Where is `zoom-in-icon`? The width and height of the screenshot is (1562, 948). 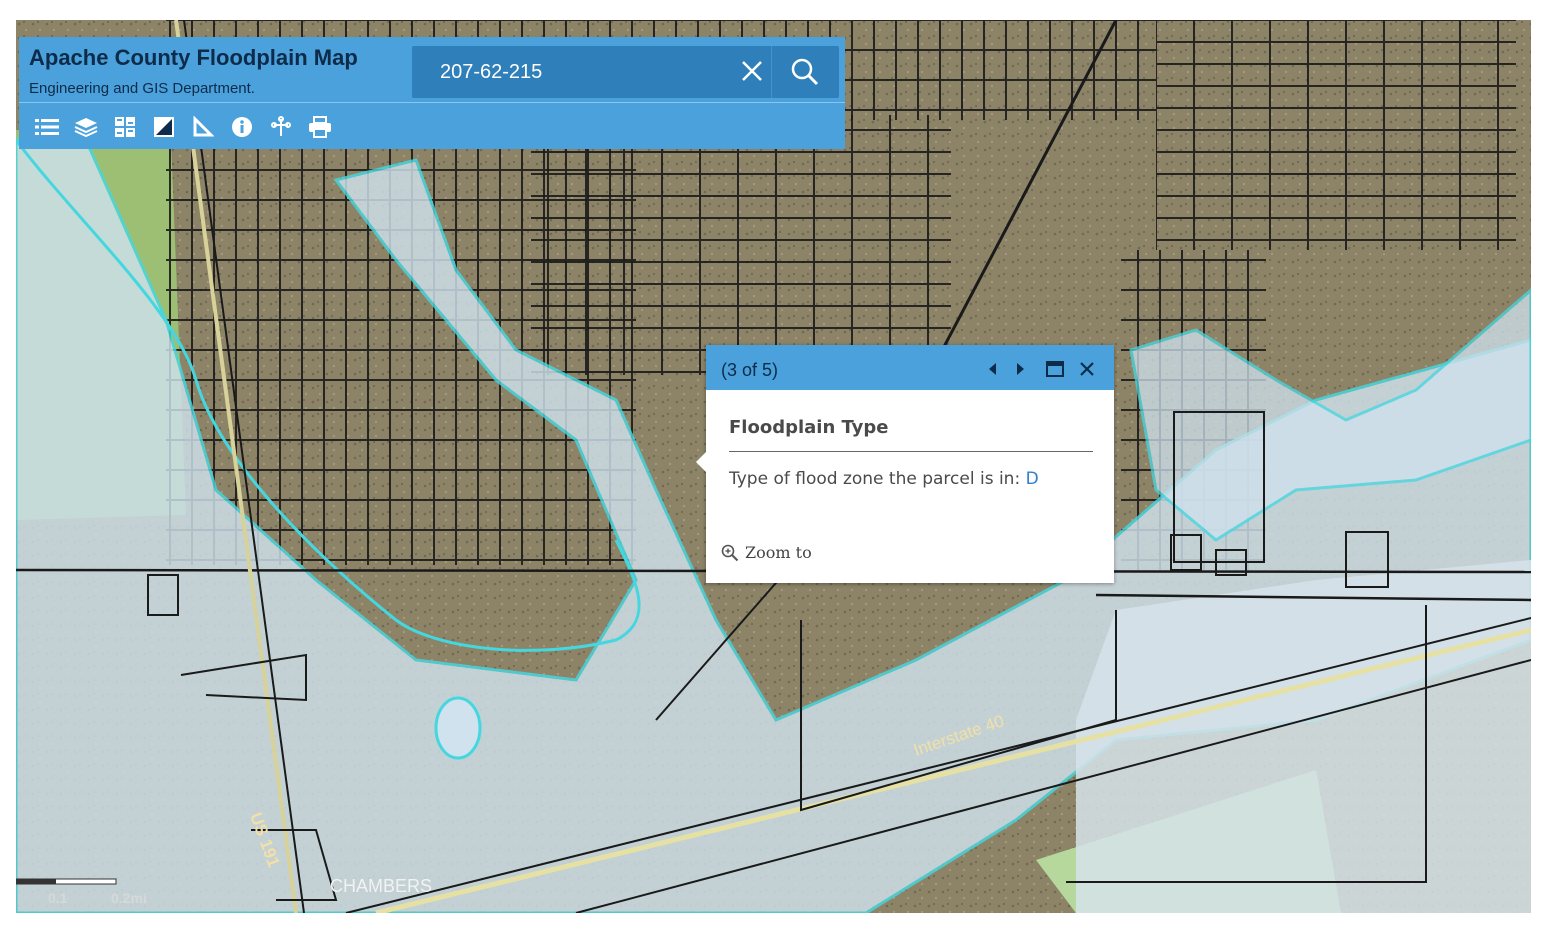
zoom-in-icon is located at coordinates (730, 552).